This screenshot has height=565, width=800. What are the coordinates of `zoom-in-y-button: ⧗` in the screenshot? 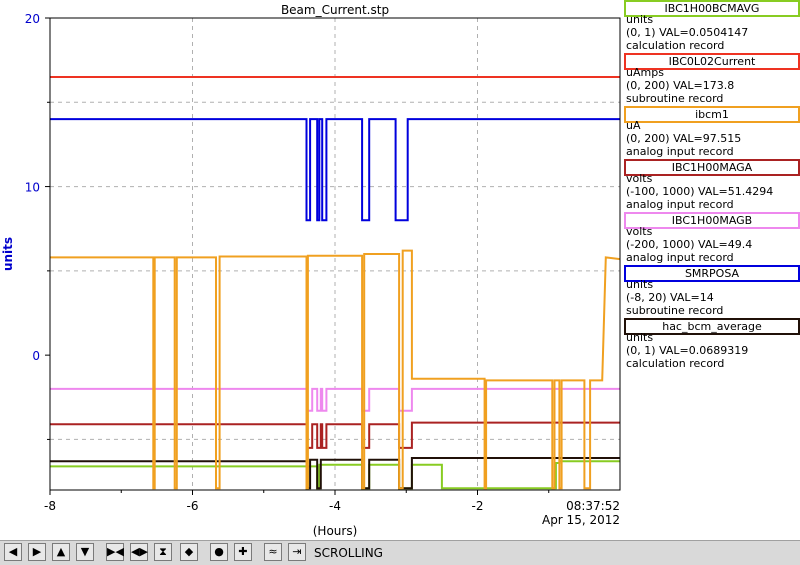 It's located at (163, 552).